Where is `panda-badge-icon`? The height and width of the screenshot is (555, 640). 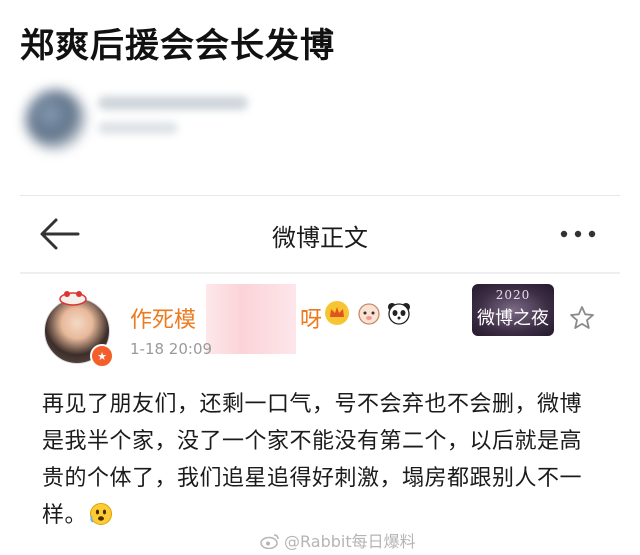 panda-badge-icon is located at coordinates (399, 314).